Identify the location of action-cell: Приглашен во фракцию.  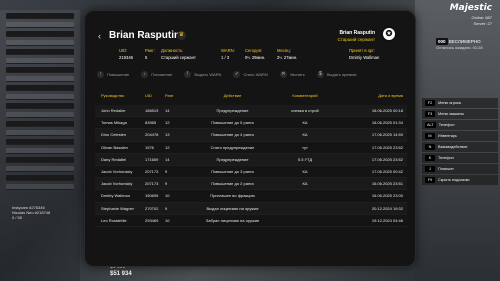
(232, 196).